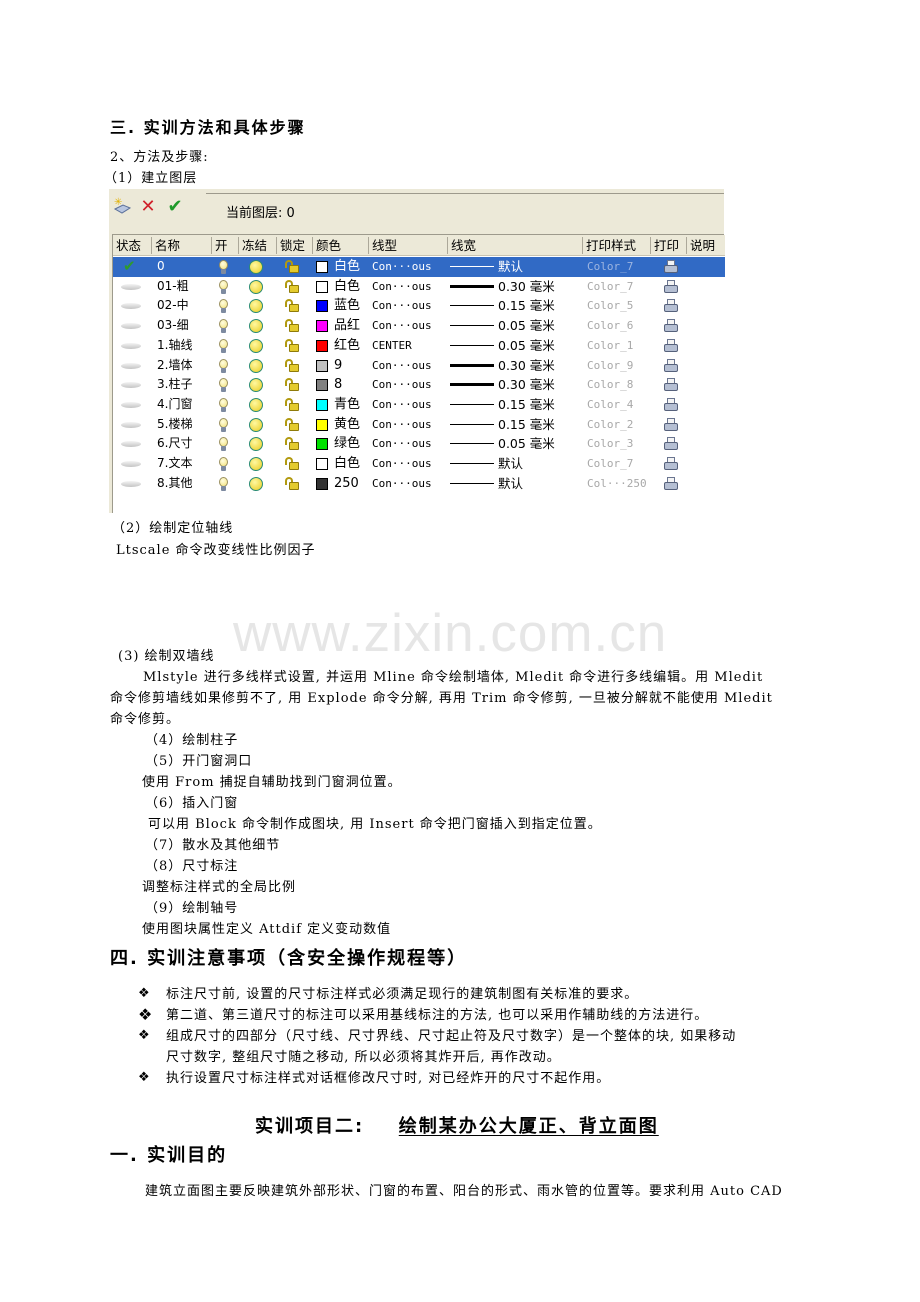 The height and width of the screenshot is (1302, 920). What do you see at coordinates (347, 425) in the screenshot?
I see `color-name: 黄色` at bounding box center [347, 425].